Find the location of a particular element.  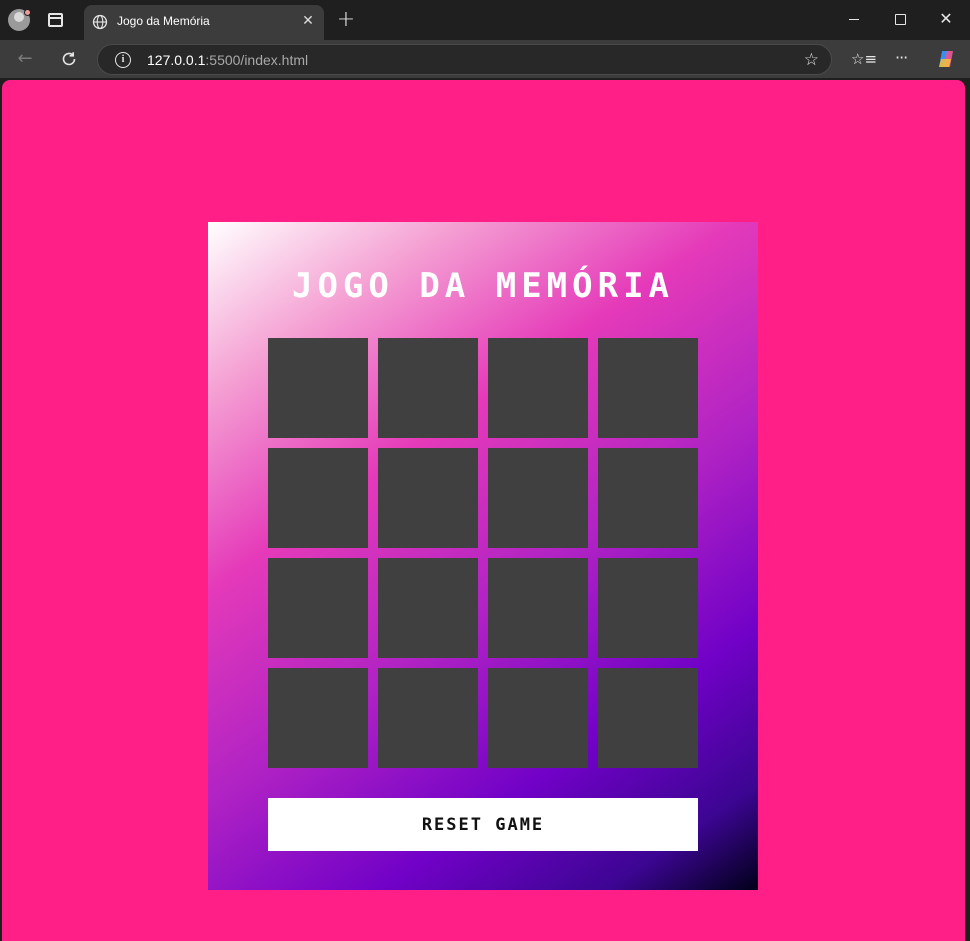

address-bar: i 127.0.0.1:5500/index.html ☆ is located at coordinates (464, 59).